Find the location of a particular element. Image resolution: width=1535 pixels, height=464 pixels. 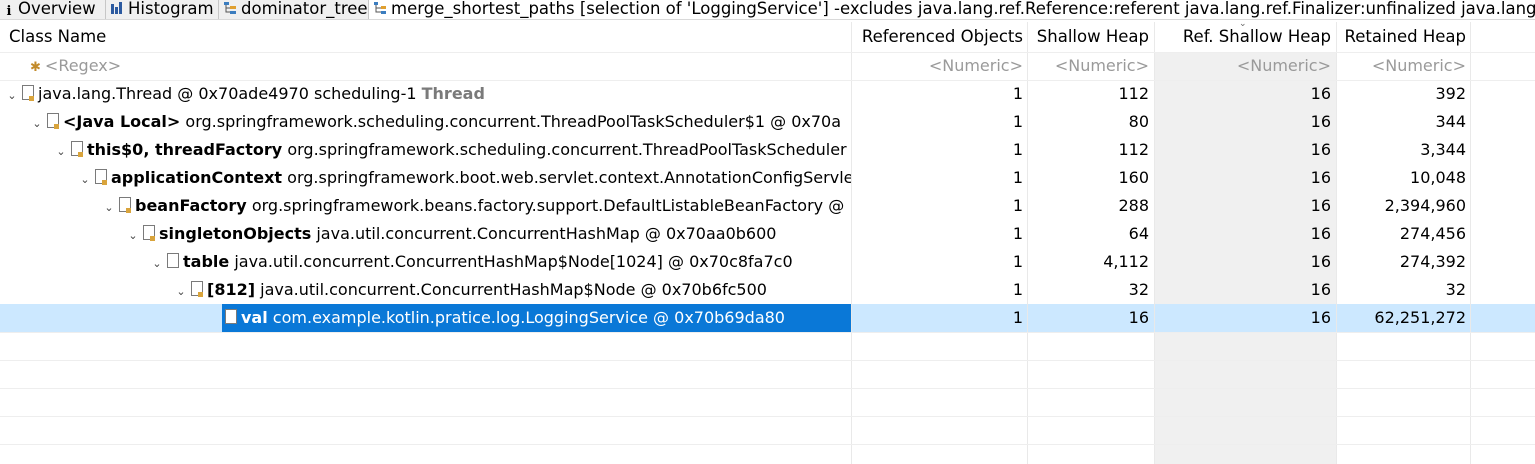

tab-label: Histogram is located at coordinates (171, 9).